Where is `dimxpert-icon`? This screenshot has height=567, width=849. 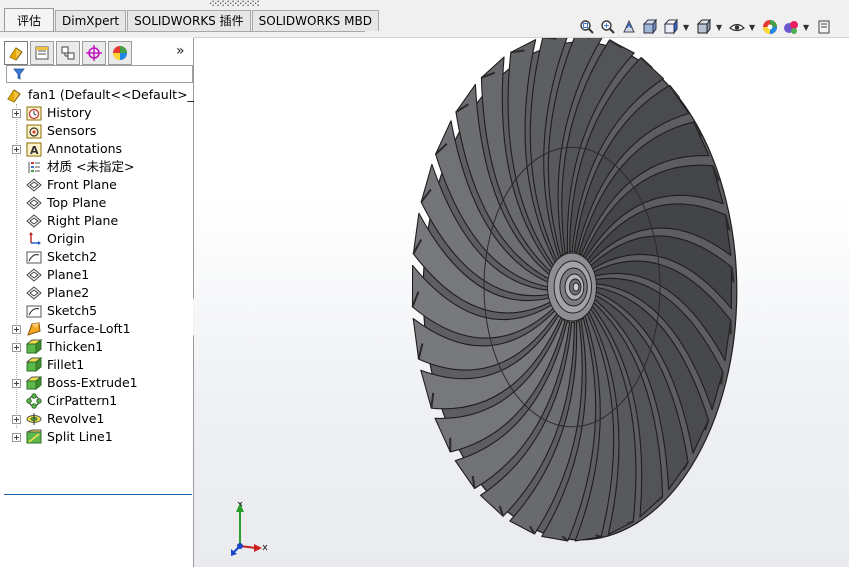
dimxpert-icon is located at coordinates (94, 53).